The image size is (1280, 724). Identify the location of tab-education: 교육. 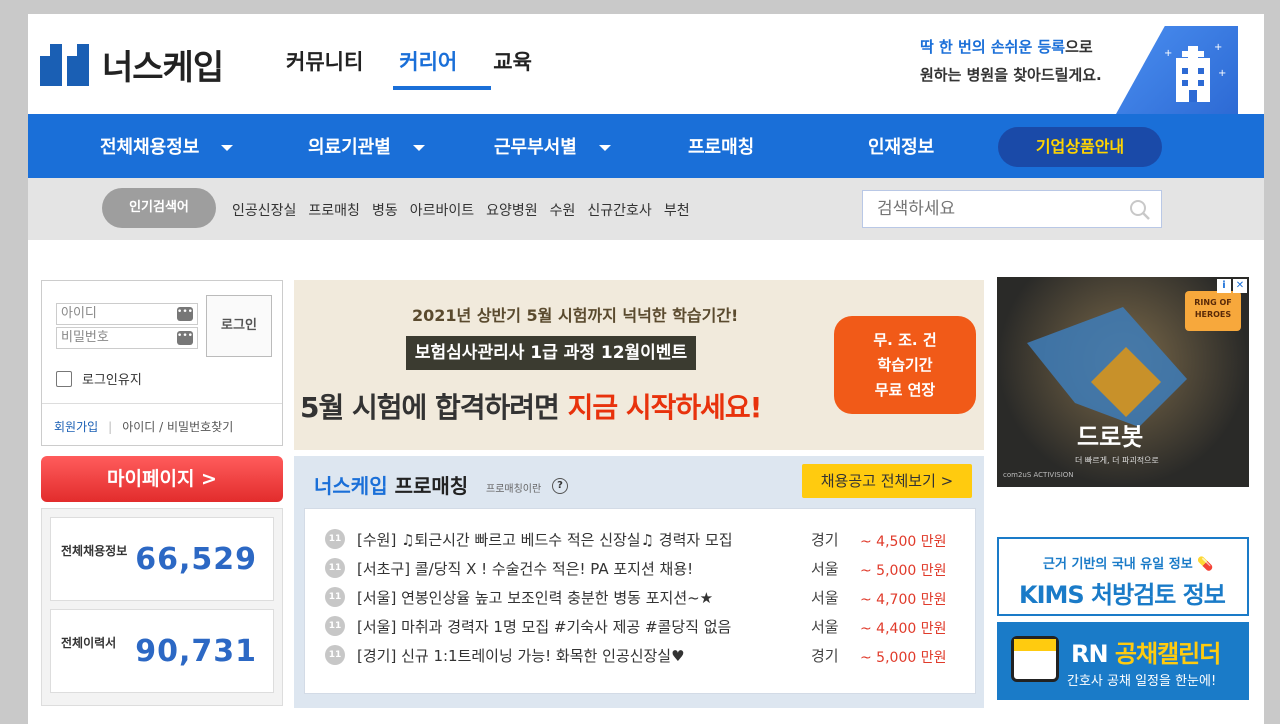
(512, 67).